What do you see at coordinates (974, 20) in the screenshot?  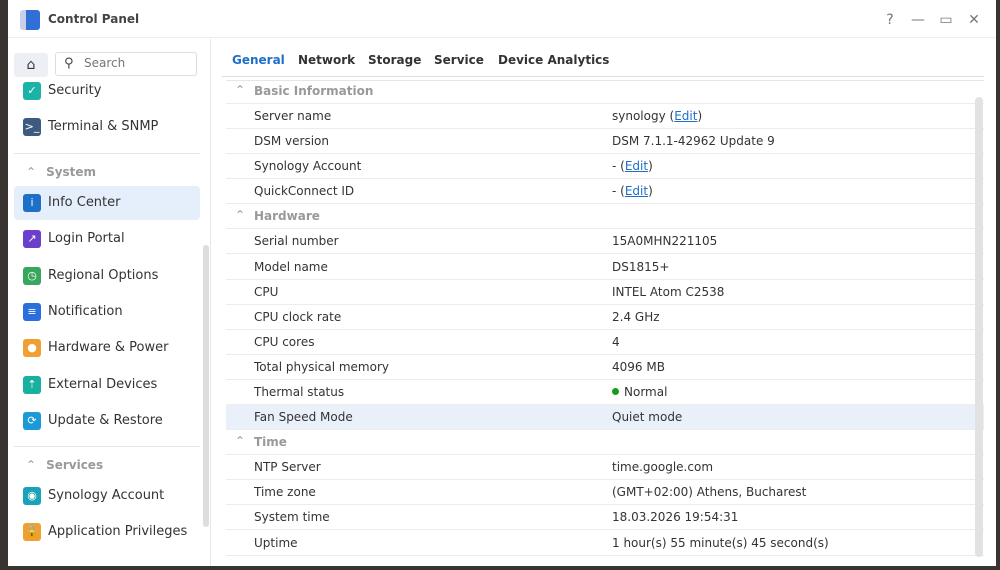 I see `close-button: ✕` at bounding box center [974, 20].